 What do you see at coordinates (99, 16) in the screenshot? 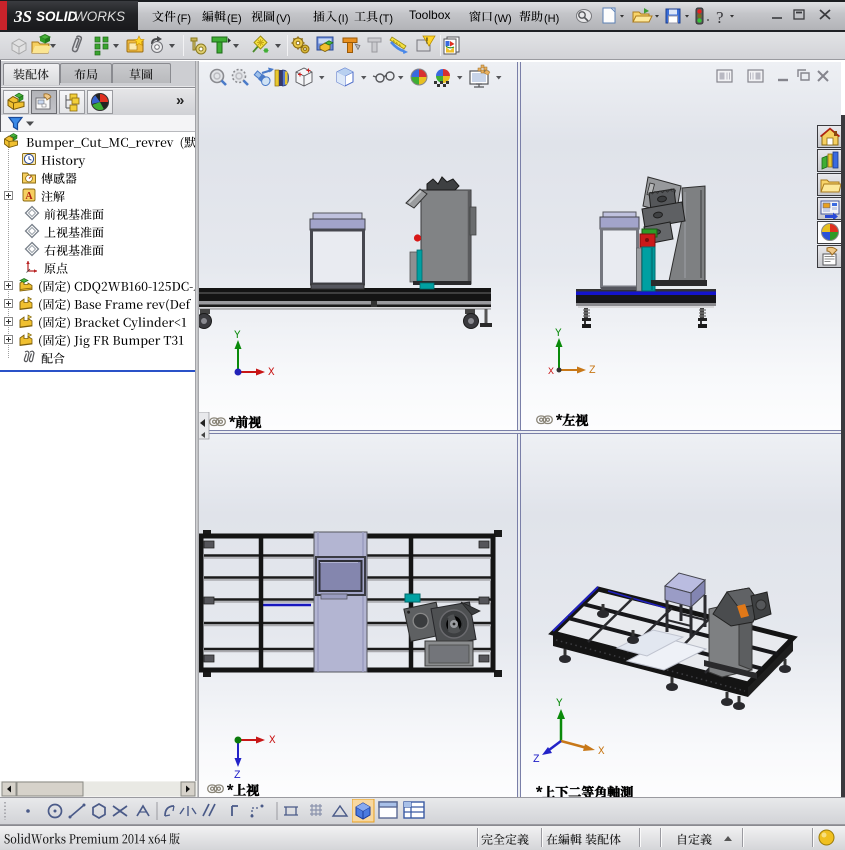
I see `svg-text: WORKS` at bounding box center [99, 16].